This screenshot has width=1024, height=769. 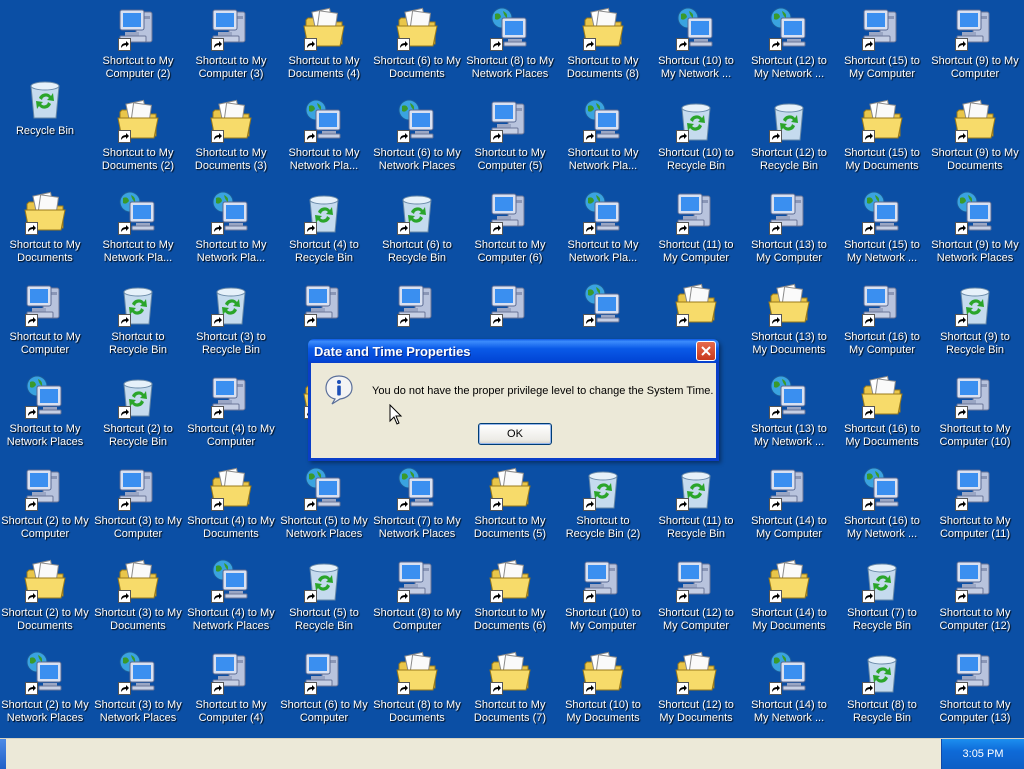 I want to click on desktop-shortcut: Shortcut to My Documents, so click(x=45, y=227).